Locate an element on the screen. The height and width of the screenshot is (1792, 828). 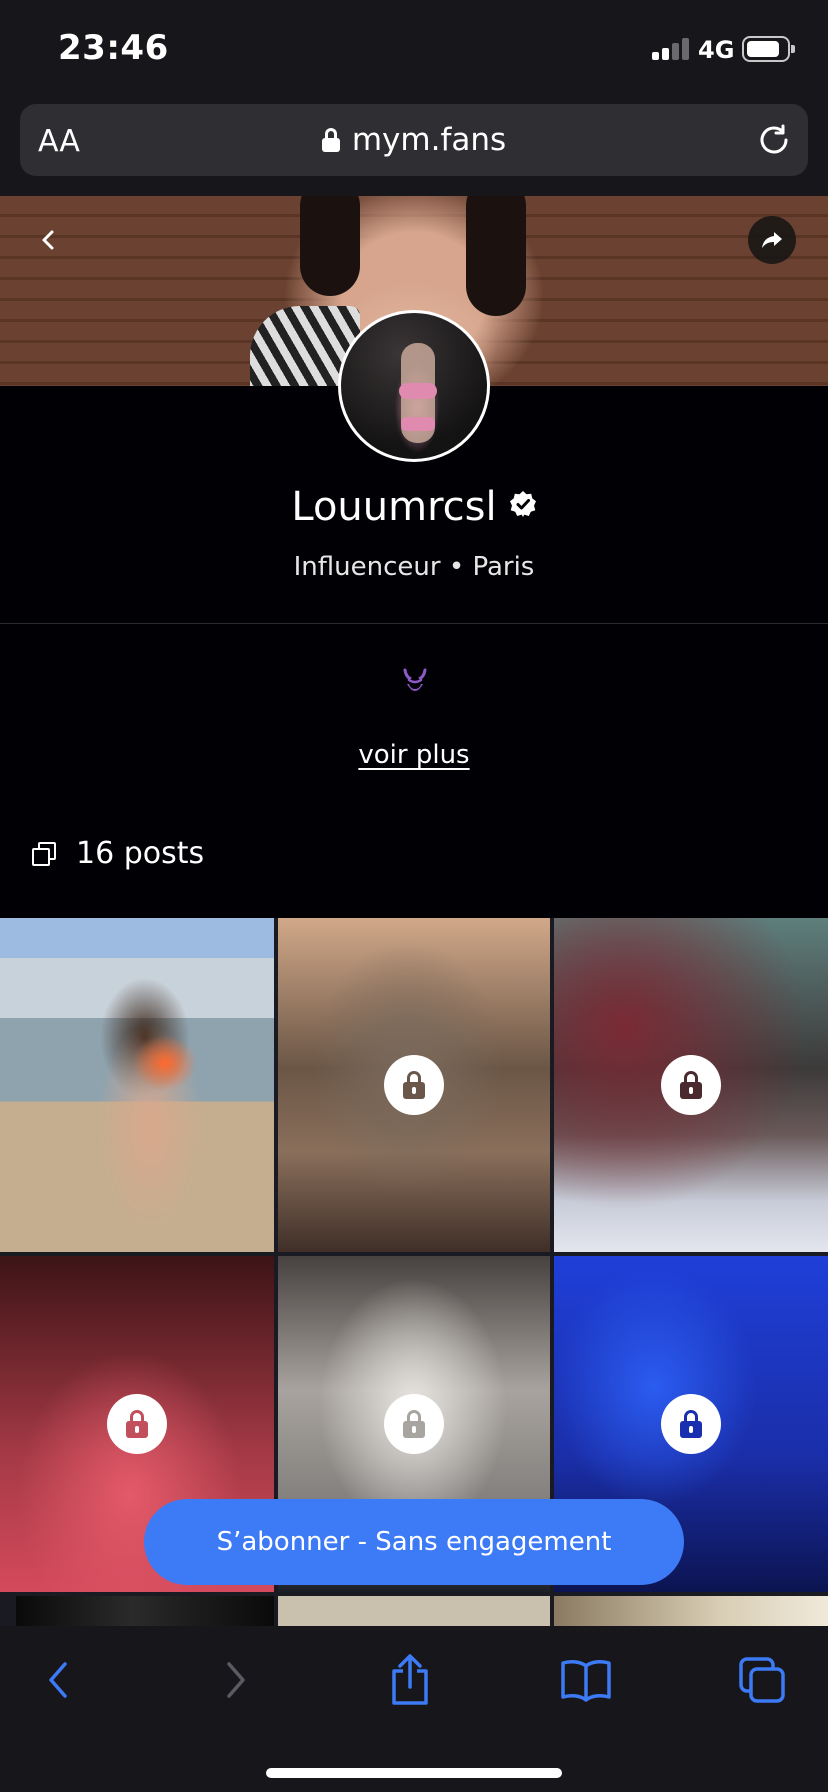
tabs-icon is located at coordinates (762, 1680).